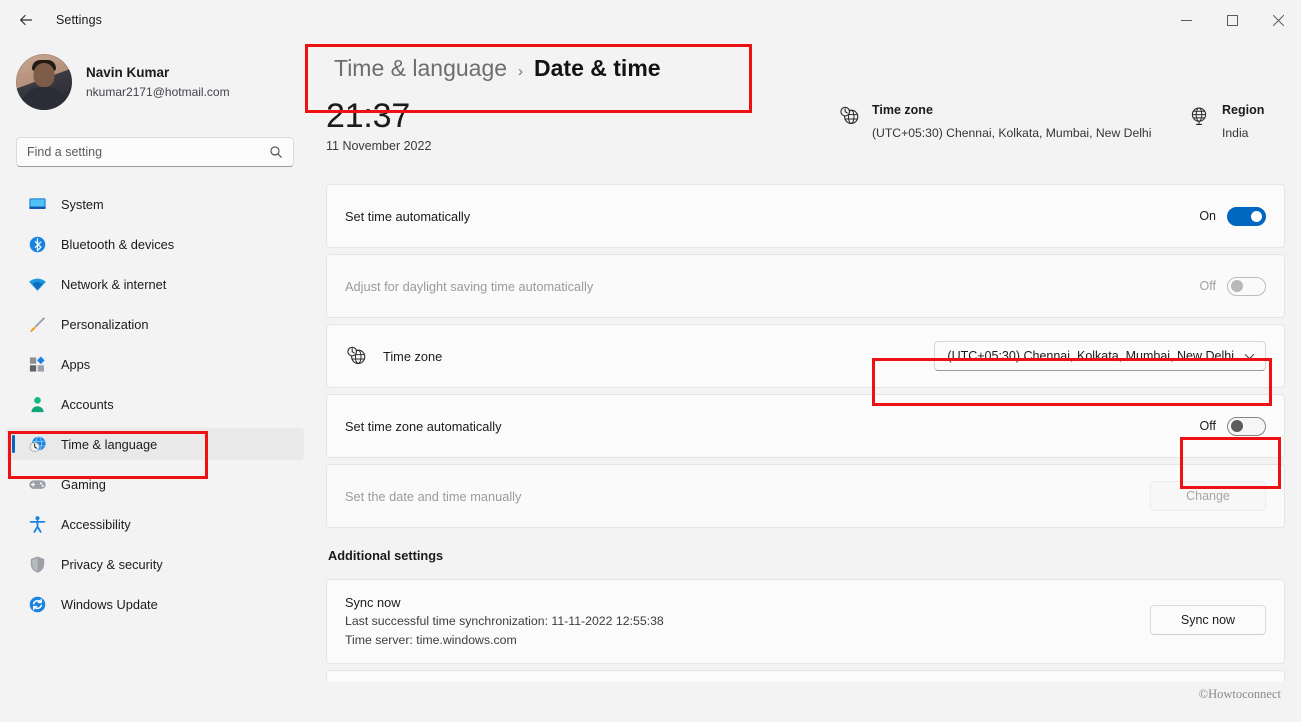  What do you see at coordinates (76, 364) in the screenshot?
I see `sidebar-item-label: Apps` at bounding box center [76, 364].